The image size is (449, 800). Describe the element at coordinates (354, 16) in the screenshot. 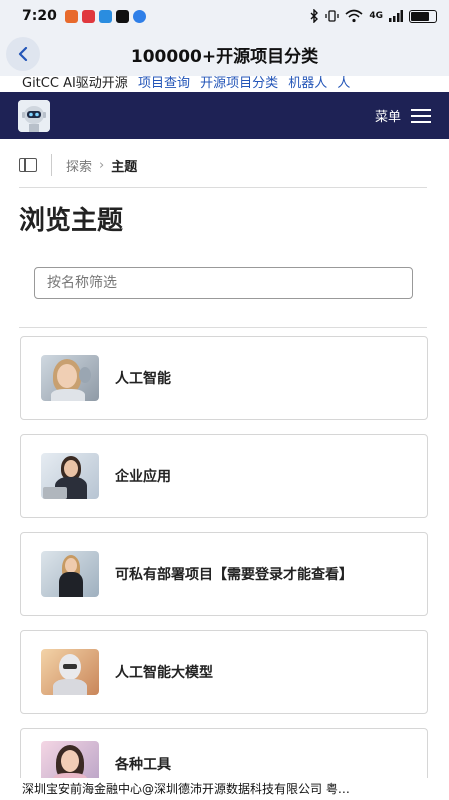

I see `wifi-icon` at that location.